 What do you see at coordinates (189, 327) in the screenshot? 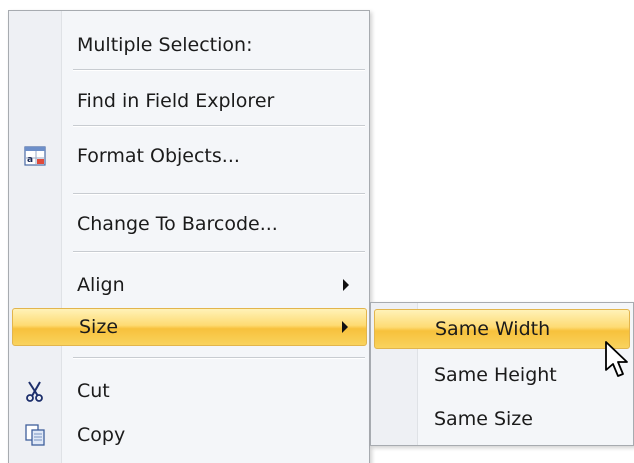
I see `menu-item-size: Size` at bounding box center [189, 327].